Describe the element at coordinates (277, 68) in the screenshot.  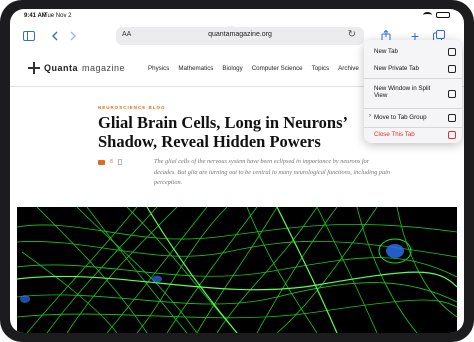
I see `nav-computer-science: Computer Science` at that location.